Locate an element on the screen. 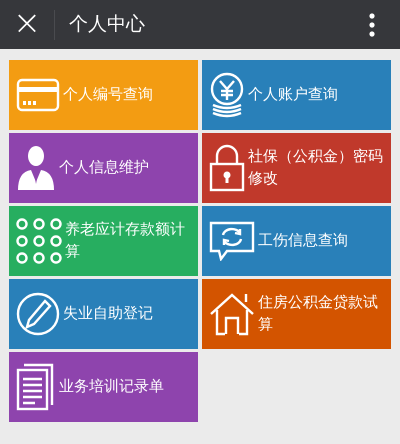 The image size is (400, 444). menu-tile: 个人账户查询 is located at coordinates (296, 95).